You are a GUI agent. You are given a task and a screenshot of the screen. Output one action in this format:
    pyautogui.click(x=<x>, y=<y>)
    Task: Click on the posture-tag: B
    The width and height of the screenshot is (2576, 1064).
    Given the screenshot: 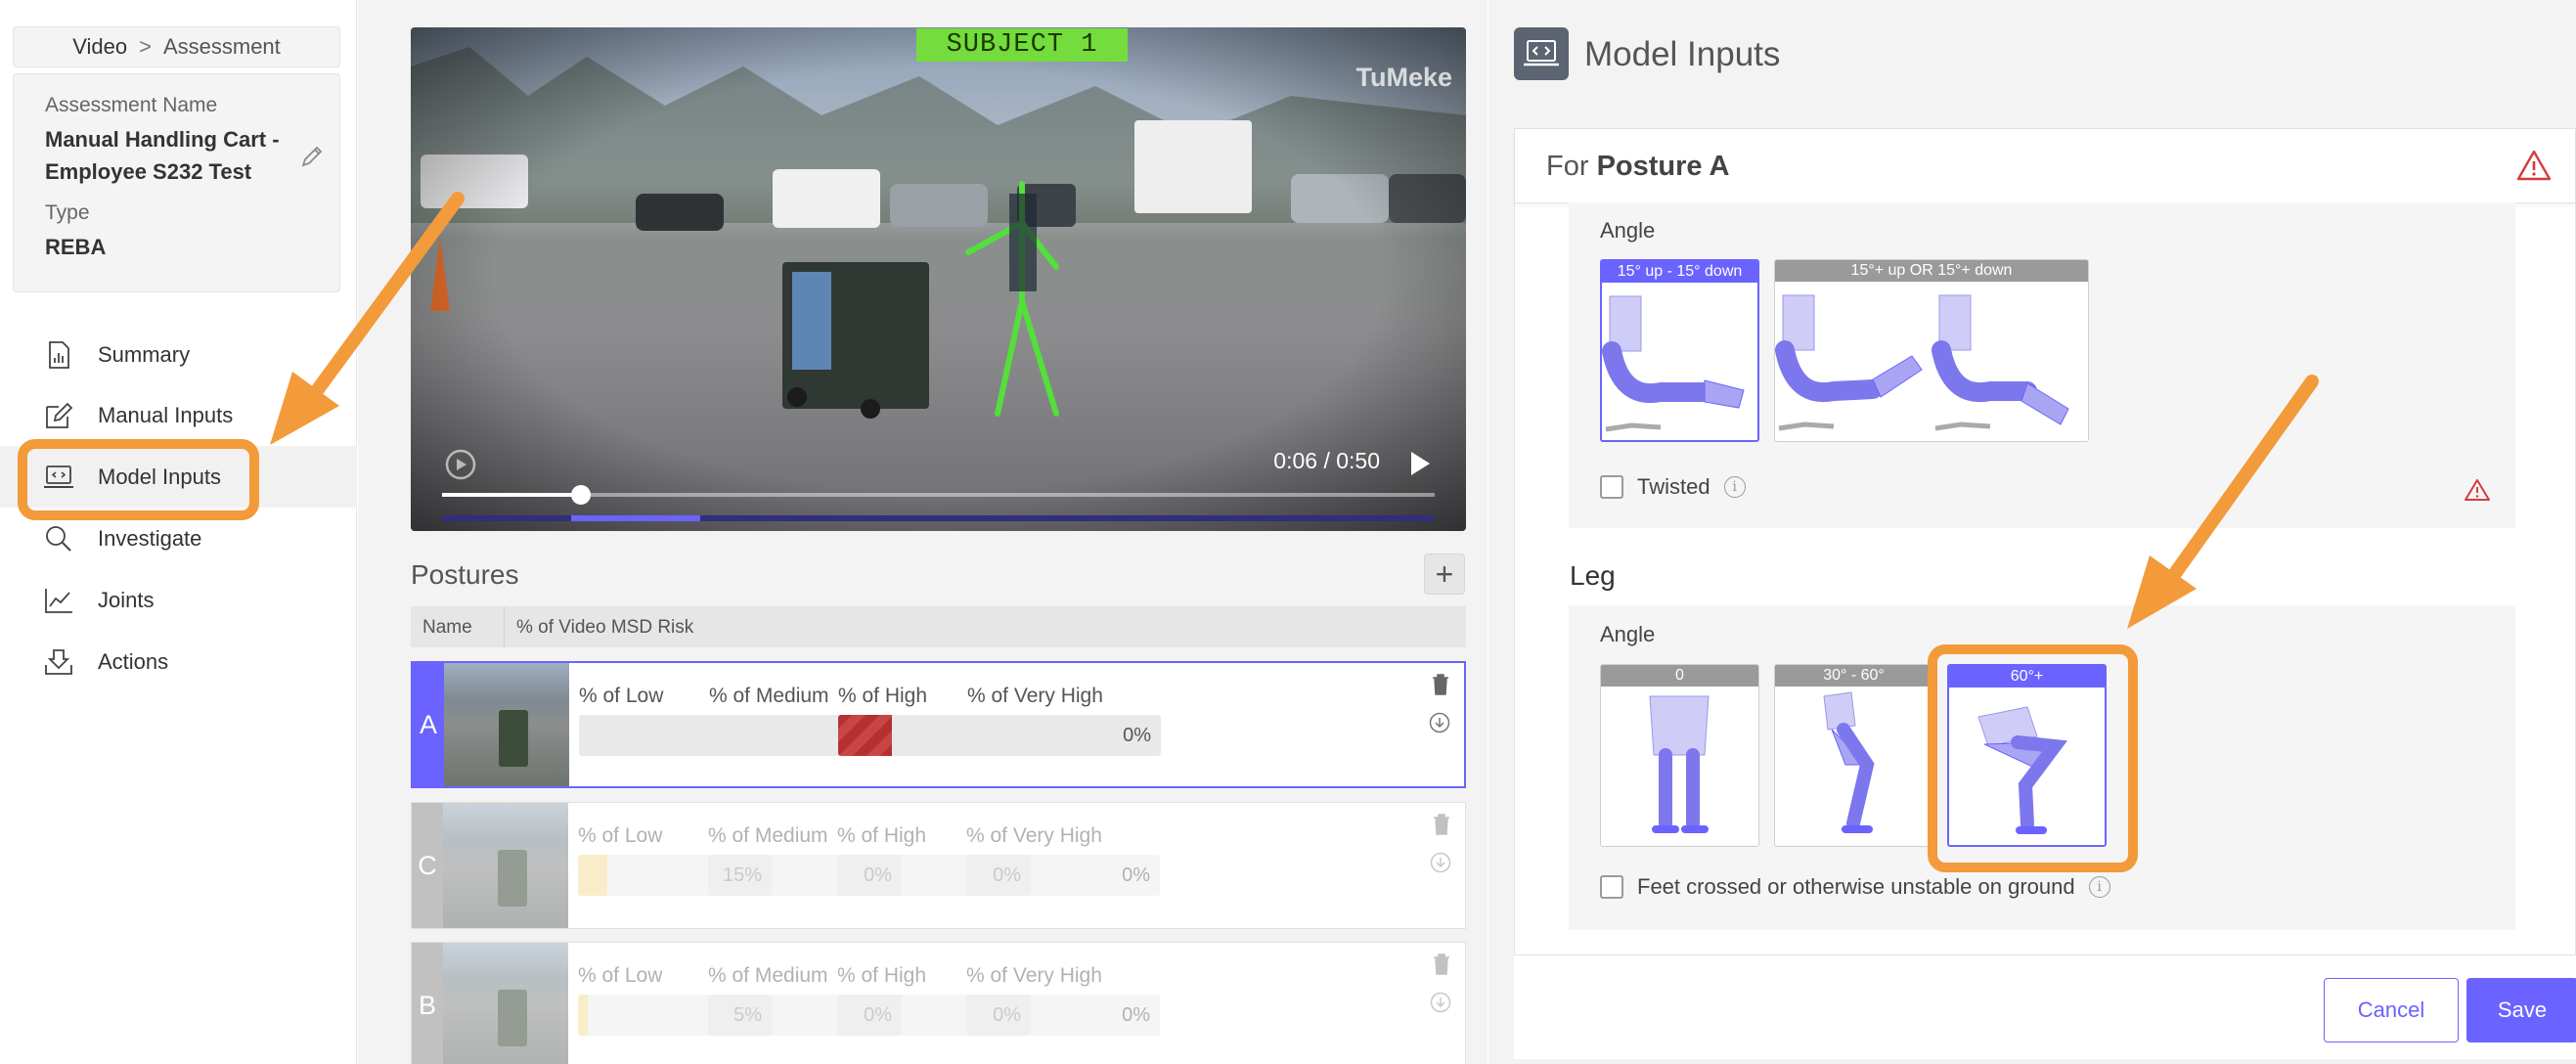 What is the action you would take?
    pyautogui.click(x=427, y=1003)
    